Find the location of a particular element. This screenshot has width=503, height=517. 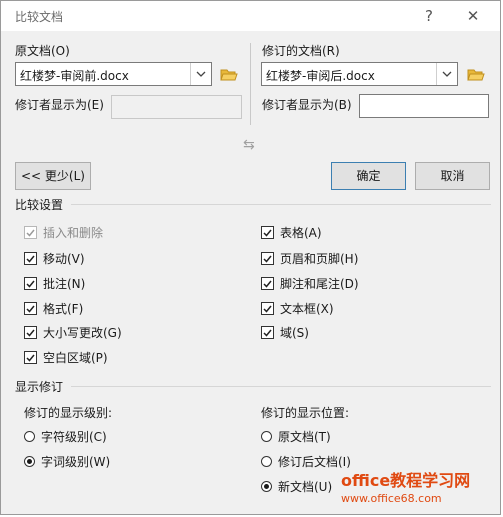

checkbox-footnotes-endnotes: 脚注和尾注(D) is located at coordinates (310, 283).